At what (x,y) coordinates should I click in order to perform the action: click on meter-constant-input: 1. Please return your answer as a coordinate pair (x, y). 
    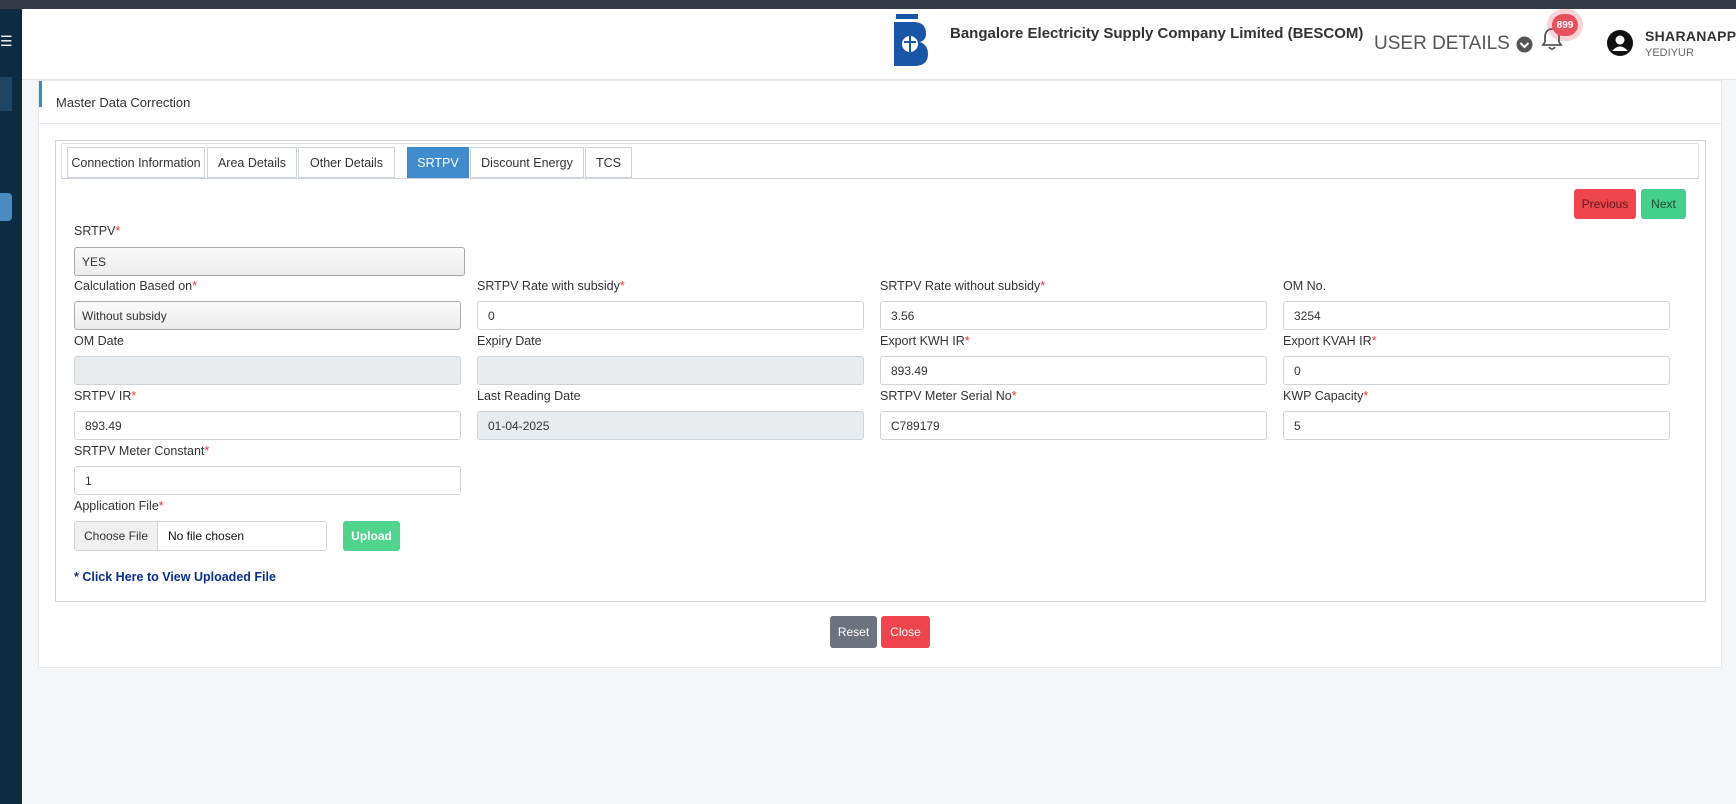
    Looking at the image, I should click on (267, 480).